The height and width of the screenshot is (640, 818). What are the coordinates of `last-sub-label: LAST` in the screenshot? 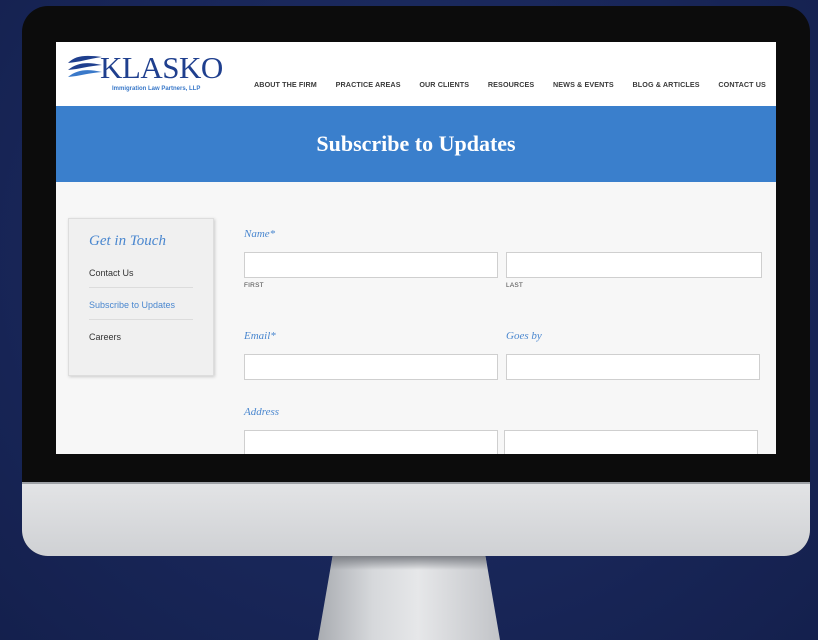 It's located at (515, 285).